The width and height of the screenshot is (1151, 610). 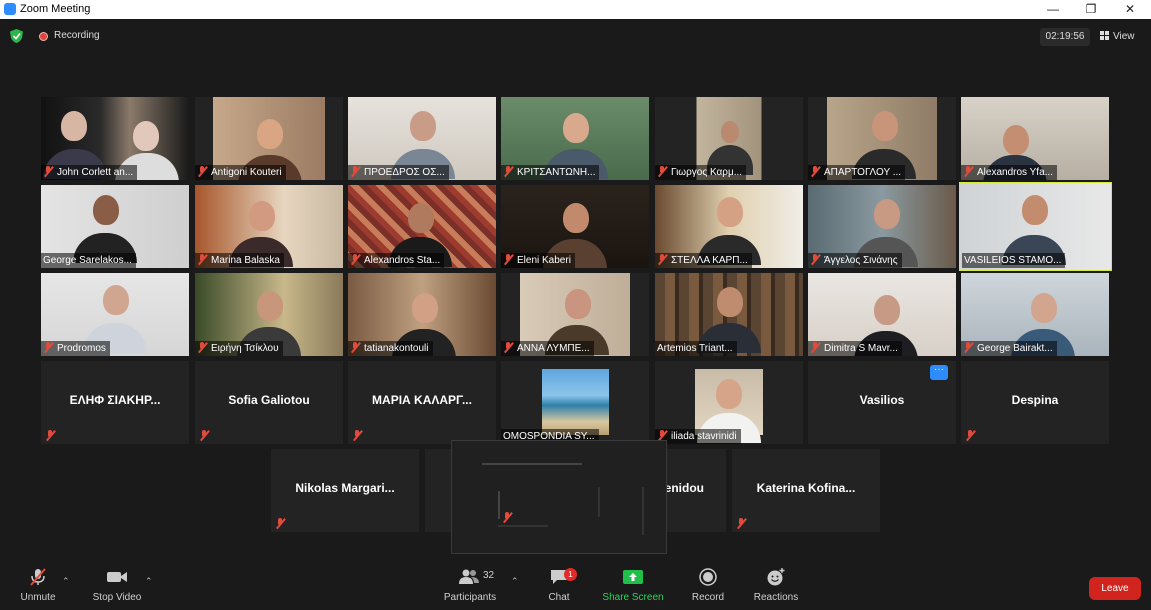 I want to click on participant-name: Άγγελος Σινάνης, so click(x=861, y=260).